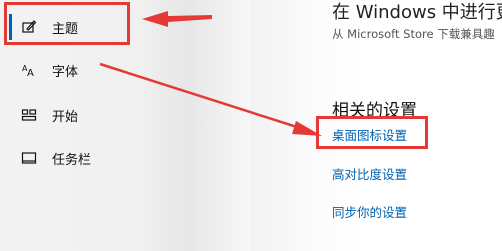 Image resolution: width=502 pixels, height=251 pixels. Describe the element at coordinates (307, 128) in the screenshot. I see `annotation-arrowhead` at that location.